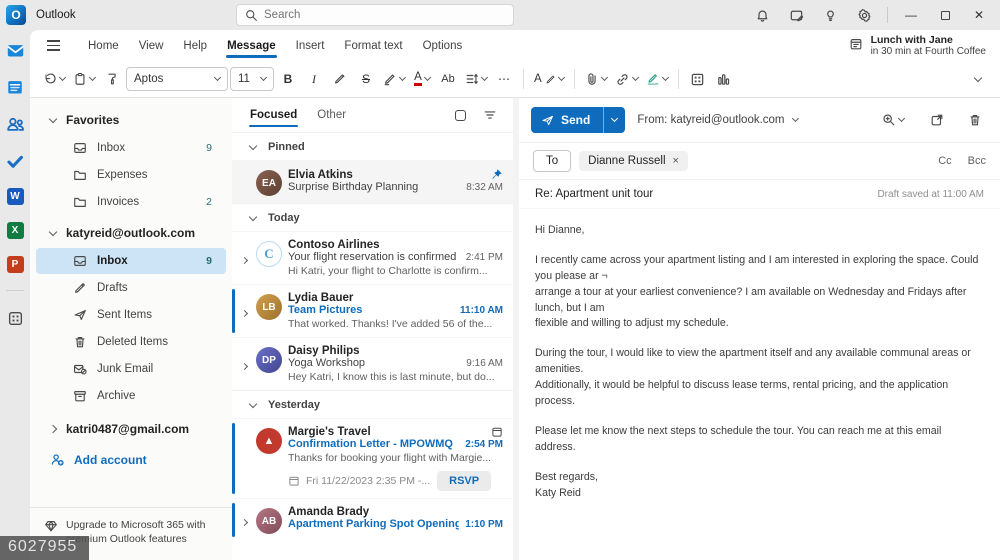 The image size is (1000, 560). Describe the element at coordinates (53, 46) in the screenshot. I see `hamburger-menu-icon` at that location.